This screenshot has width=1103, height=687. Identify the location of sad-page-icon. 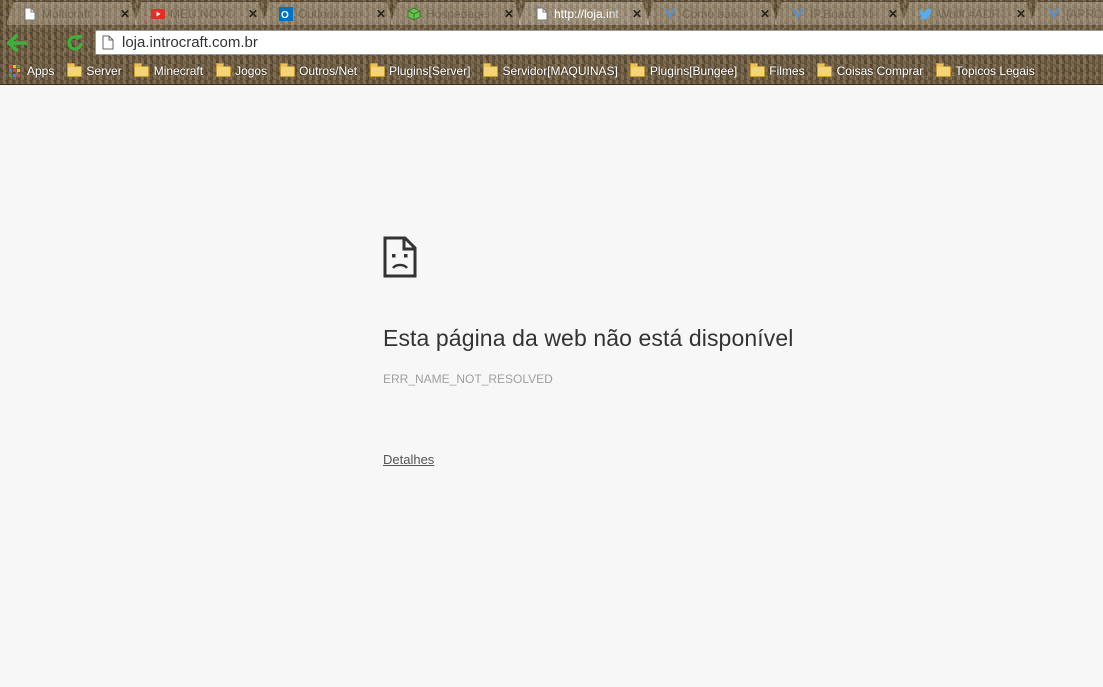
(400, 257).